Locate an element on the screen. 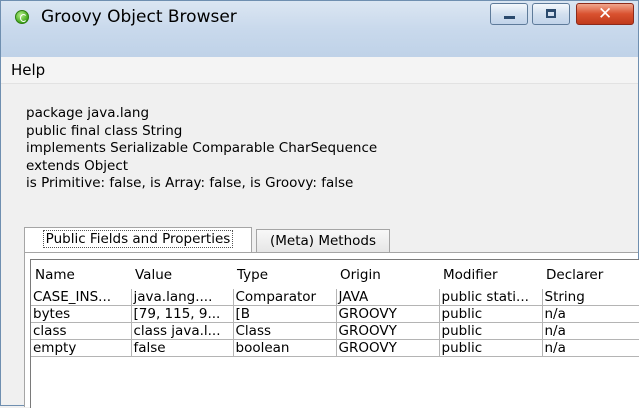 The image size is (639, 408). close-button: ✕ is located at coordinates (605, 14).